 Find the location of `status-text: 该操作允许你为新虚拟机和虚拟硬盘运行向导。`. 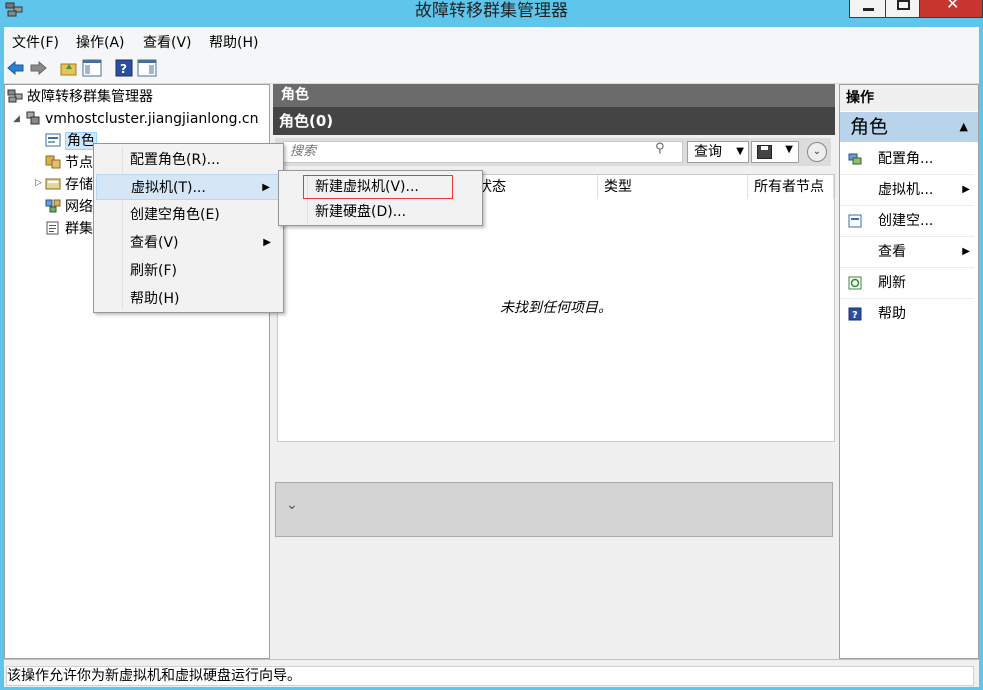

status-text: 该操作允许你为新虚拟机和虚拟硬盘运行向导。 is located at coordinates (490, 676).